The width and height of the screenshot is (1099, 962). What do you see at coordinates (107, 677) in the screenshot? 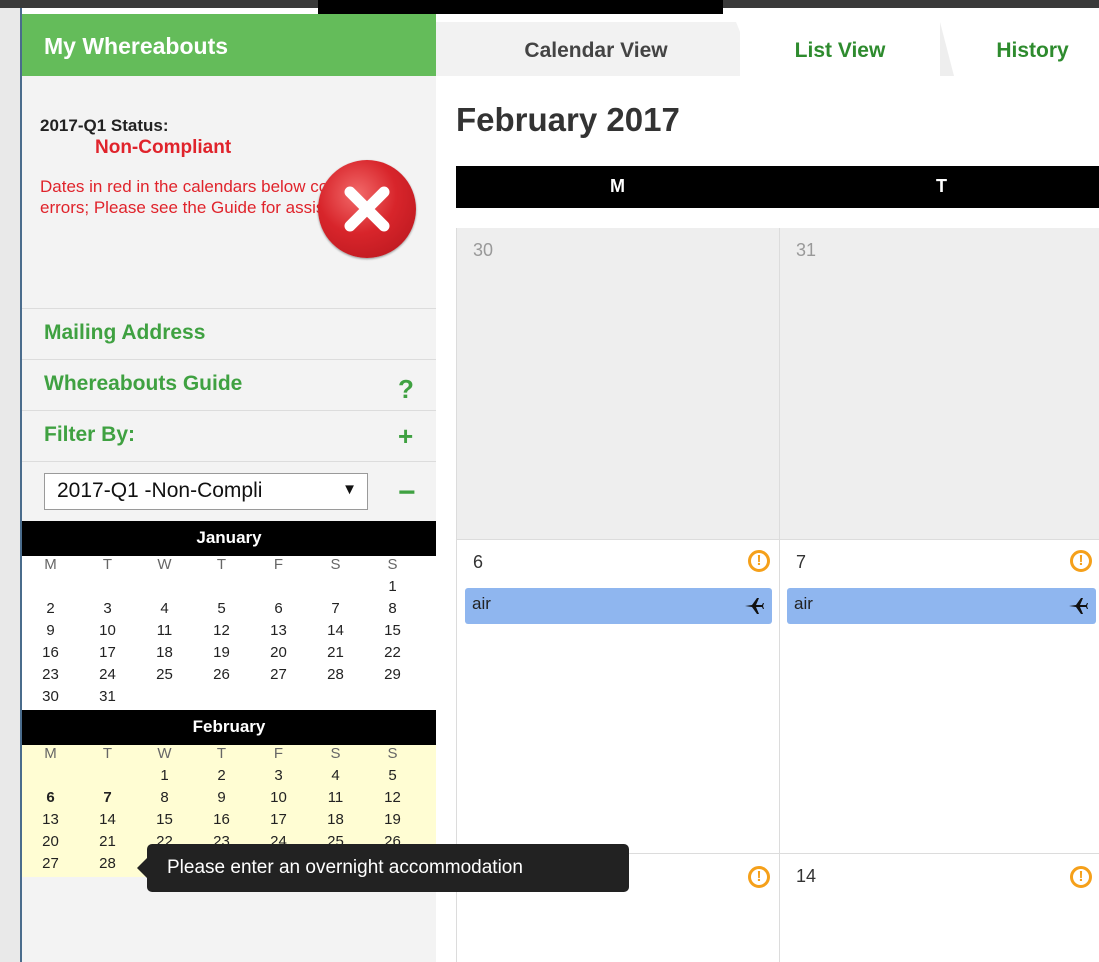
I see `mini-calendar-day: 24` at bounding box center [107, 677].